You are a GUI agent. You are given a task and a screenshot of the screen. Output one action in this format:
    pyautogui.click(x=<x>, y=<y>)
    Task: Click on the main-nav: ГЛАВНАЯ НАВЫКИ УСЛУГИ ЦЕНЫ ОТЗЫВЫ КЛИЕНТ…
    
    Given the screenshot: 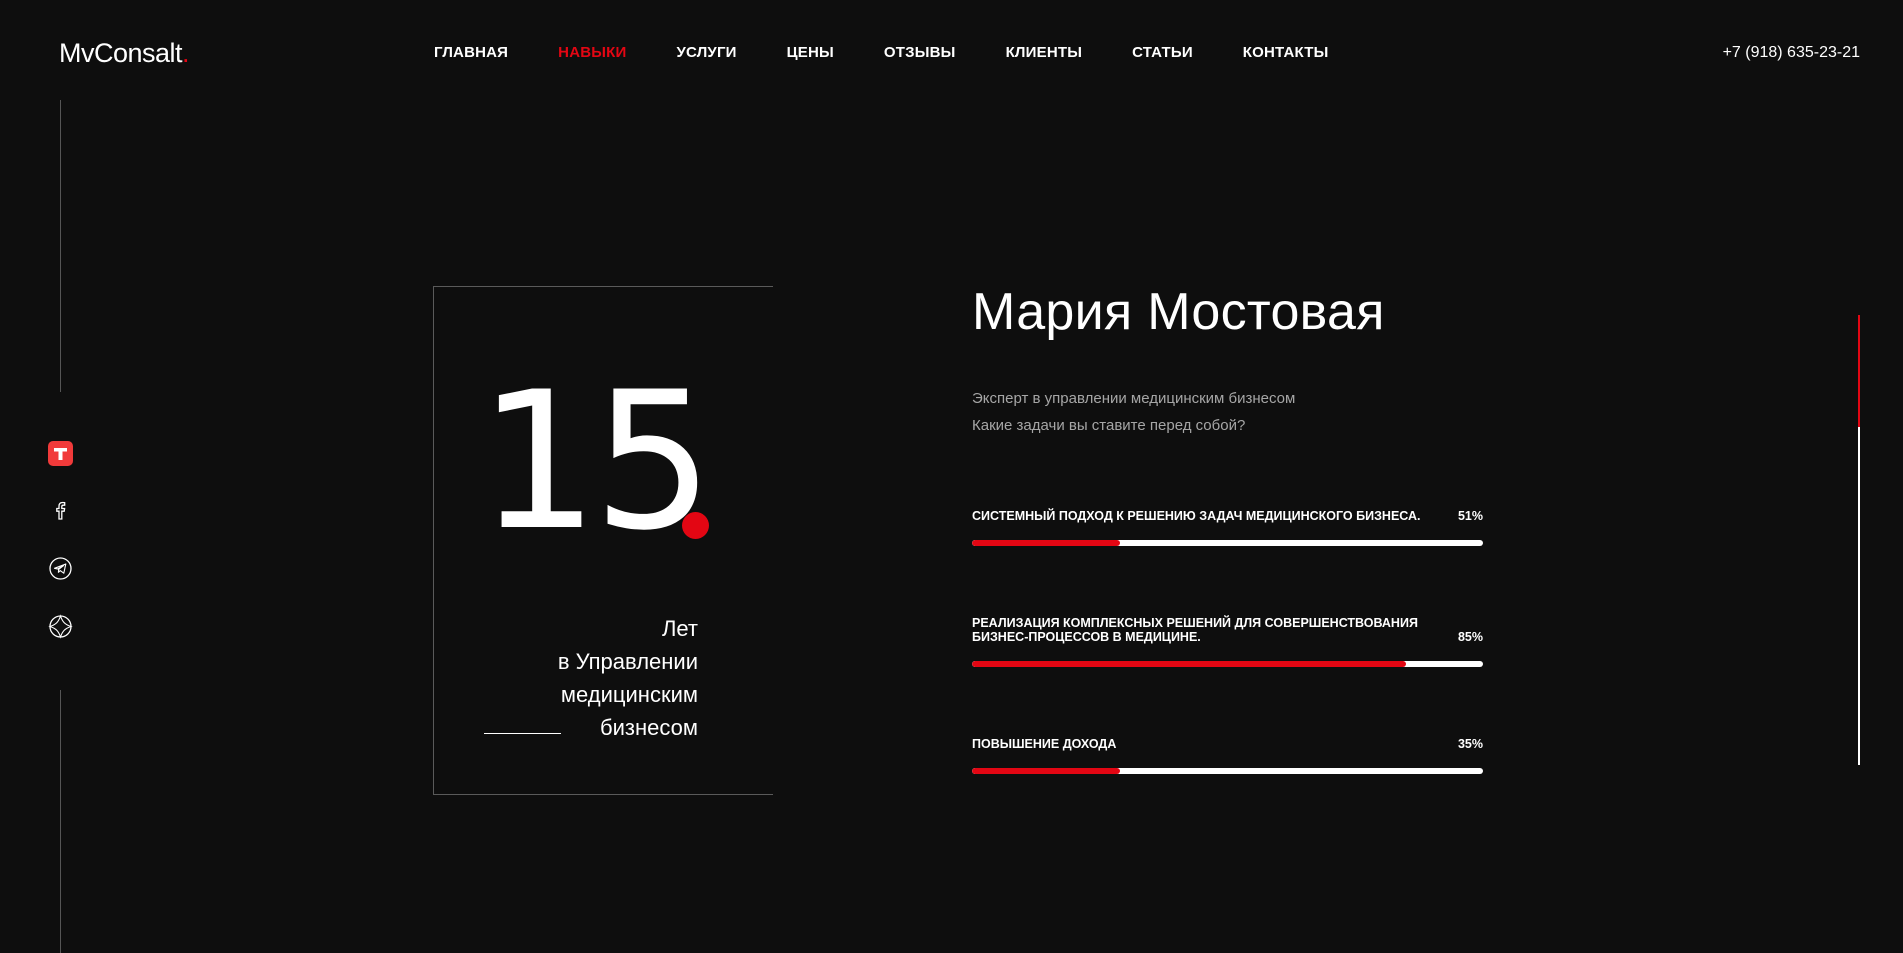 What is the action you would take?
    pyautogui.click(x=906, y=52)
    